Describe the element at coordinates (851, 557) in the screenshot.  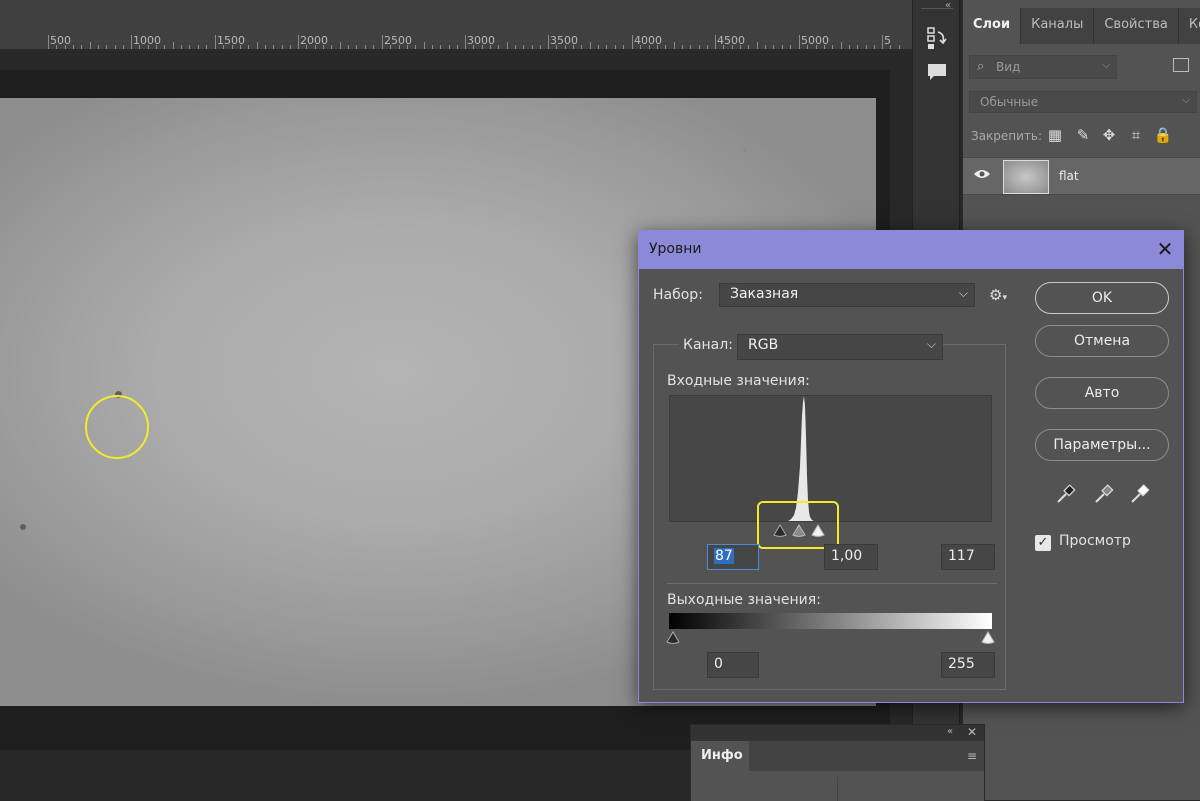
I see `input-gamma-field: 1,00` at that location.